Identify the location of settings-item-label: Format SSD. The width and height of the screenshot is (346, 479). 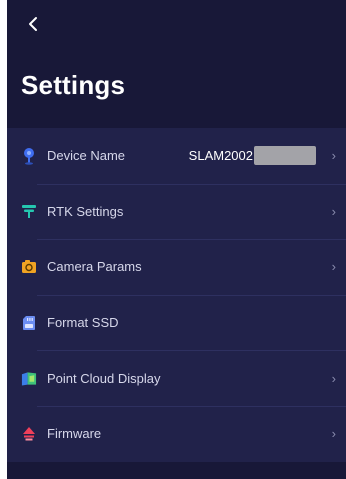
(83, 323).